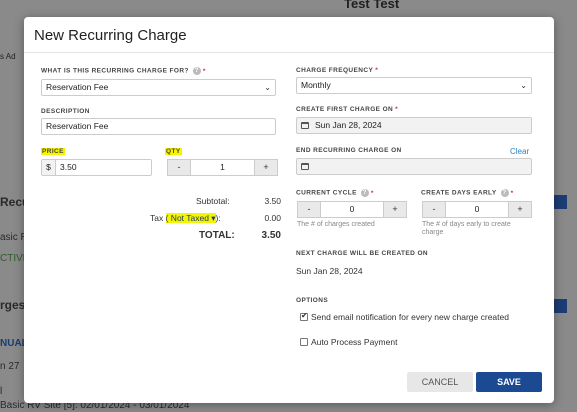 The height and width of the screenshot is (412, 577). Describe the element at coordinates (217, 235) in the screenshot. I see `total-label: TOTAL:` at that location.